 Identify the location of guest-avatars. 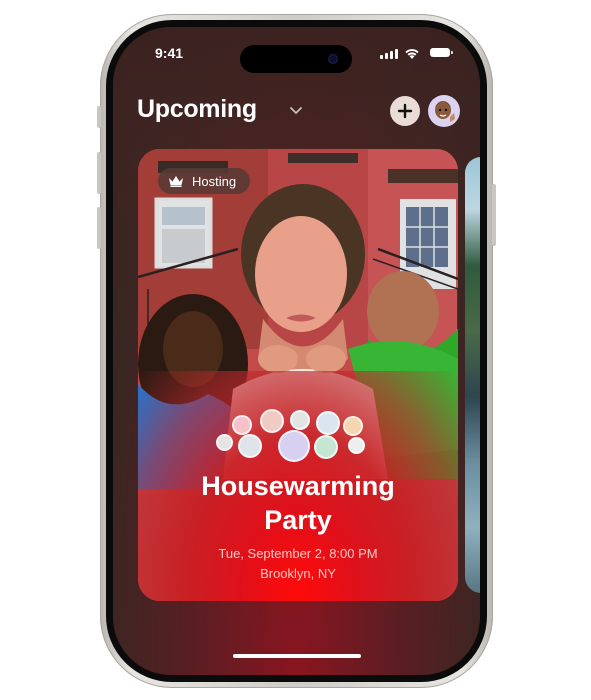
(297, 434).